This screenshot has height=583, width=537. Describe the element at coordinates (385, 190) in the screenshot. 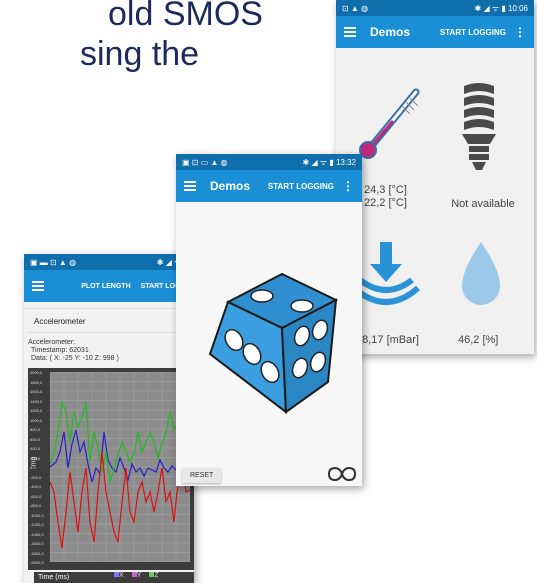

I see `temperature-value-1: 24,3 [°C]` at that location.